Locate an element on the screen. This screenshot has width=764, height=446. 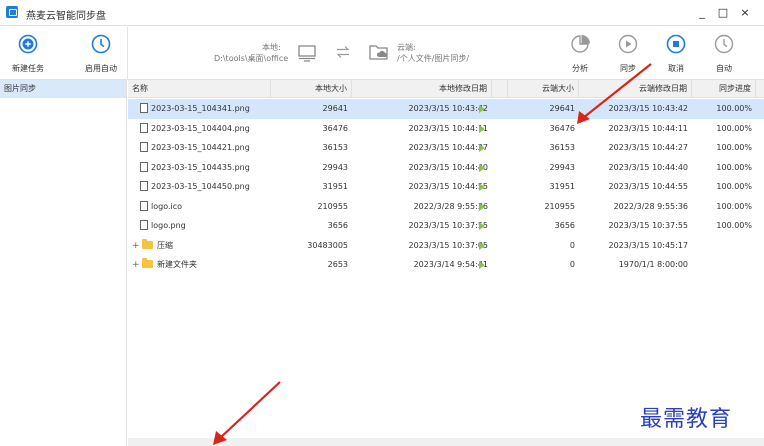
column-header-name: 名称 is located at coordinates (199, 89).